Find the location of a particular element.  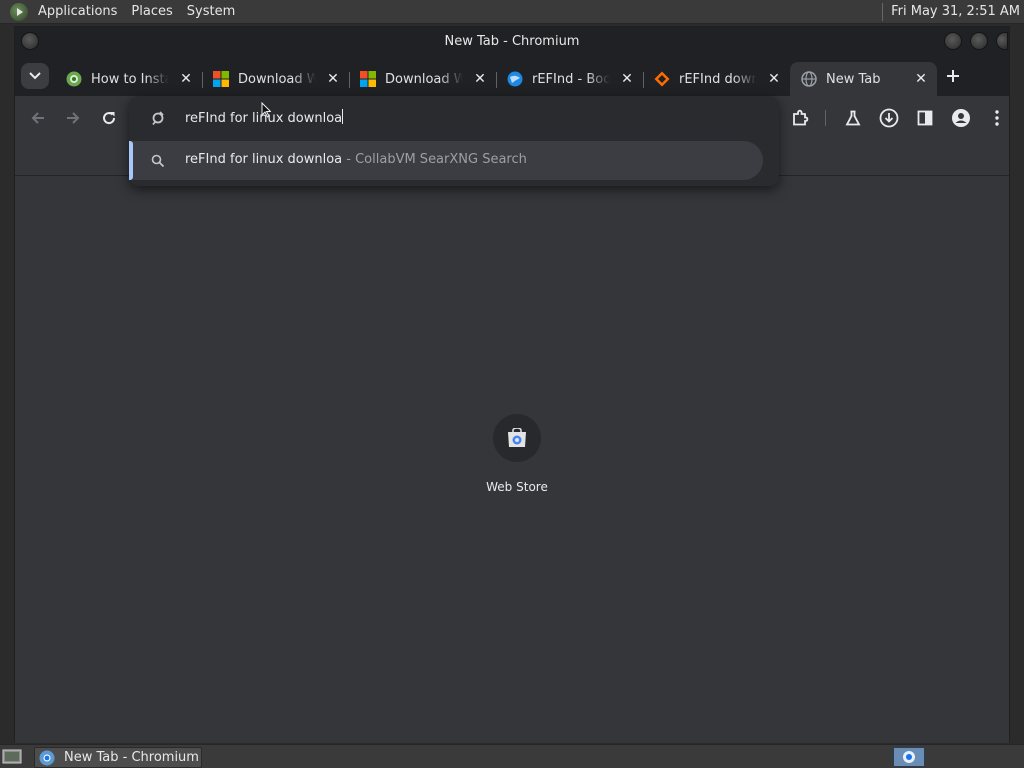

taskbar-item-label: New Tab - Chromium is located at coordinates (131, 757).